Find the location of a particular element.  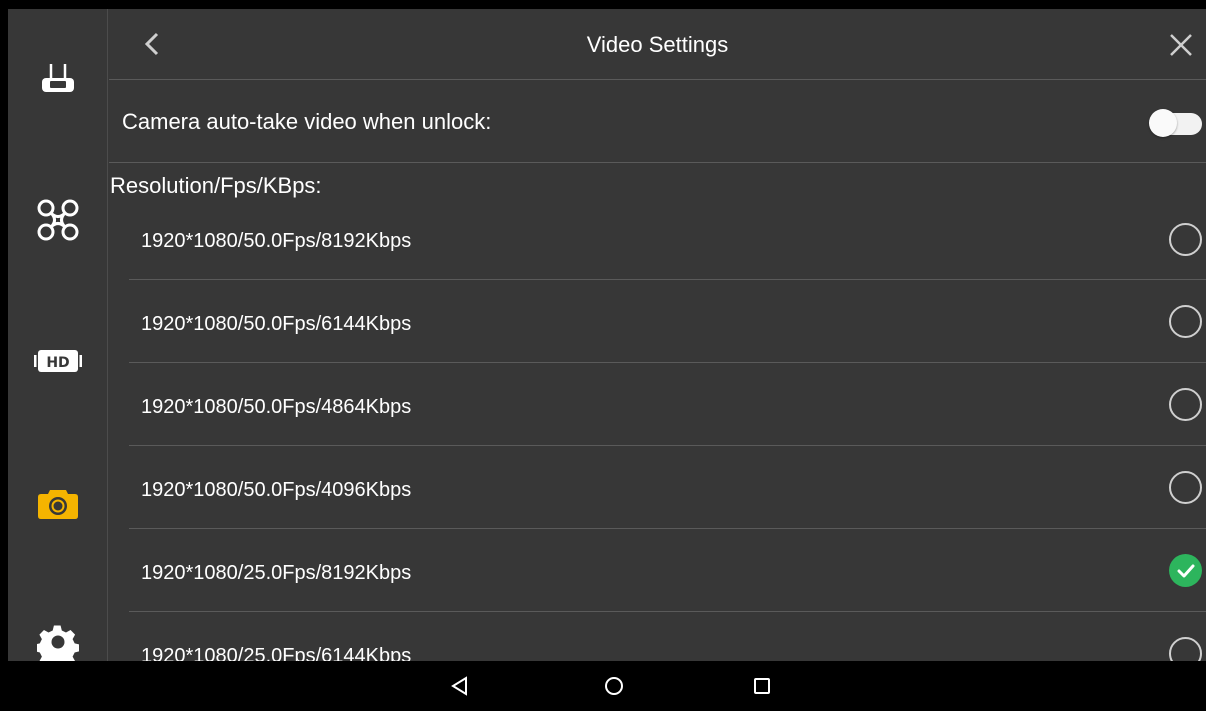

square-recents-icon is located at coordinates (762, 686).